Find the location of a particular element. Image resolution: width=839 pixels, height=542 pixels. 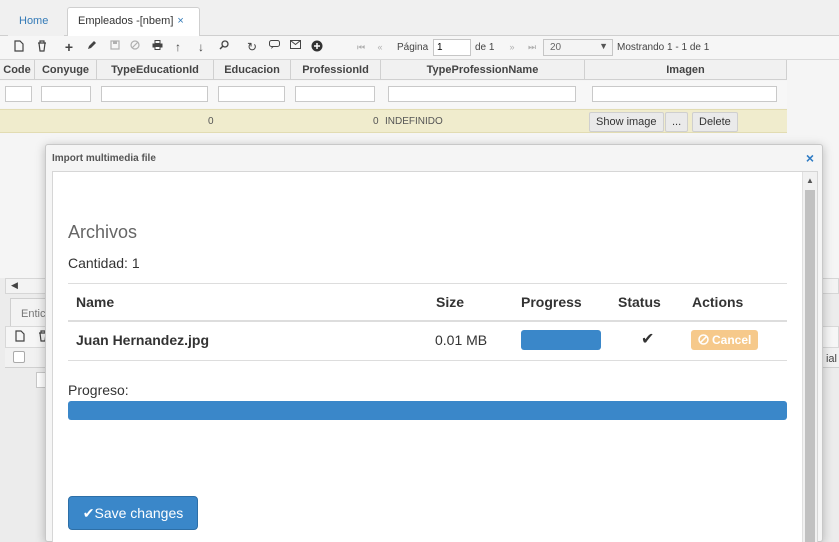

select-all-checkbox is located at coordinates (19, 357).